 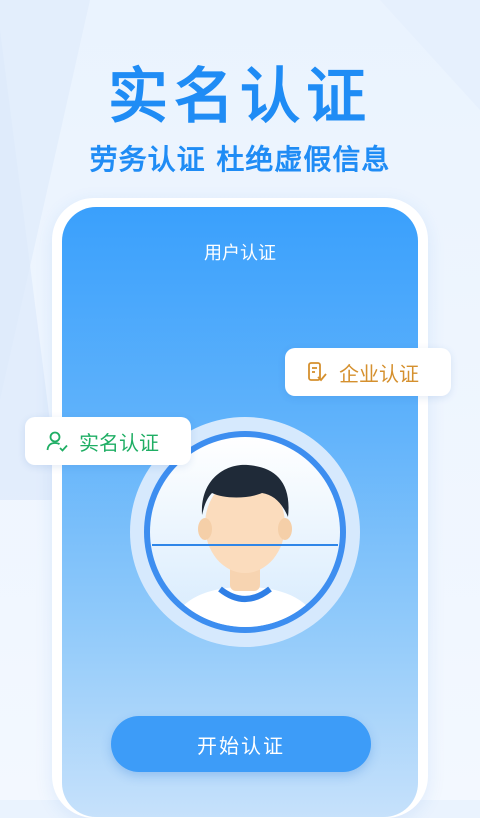 I want to click on realname-auth-badge: 实名认证, so click(x=108, y=441).